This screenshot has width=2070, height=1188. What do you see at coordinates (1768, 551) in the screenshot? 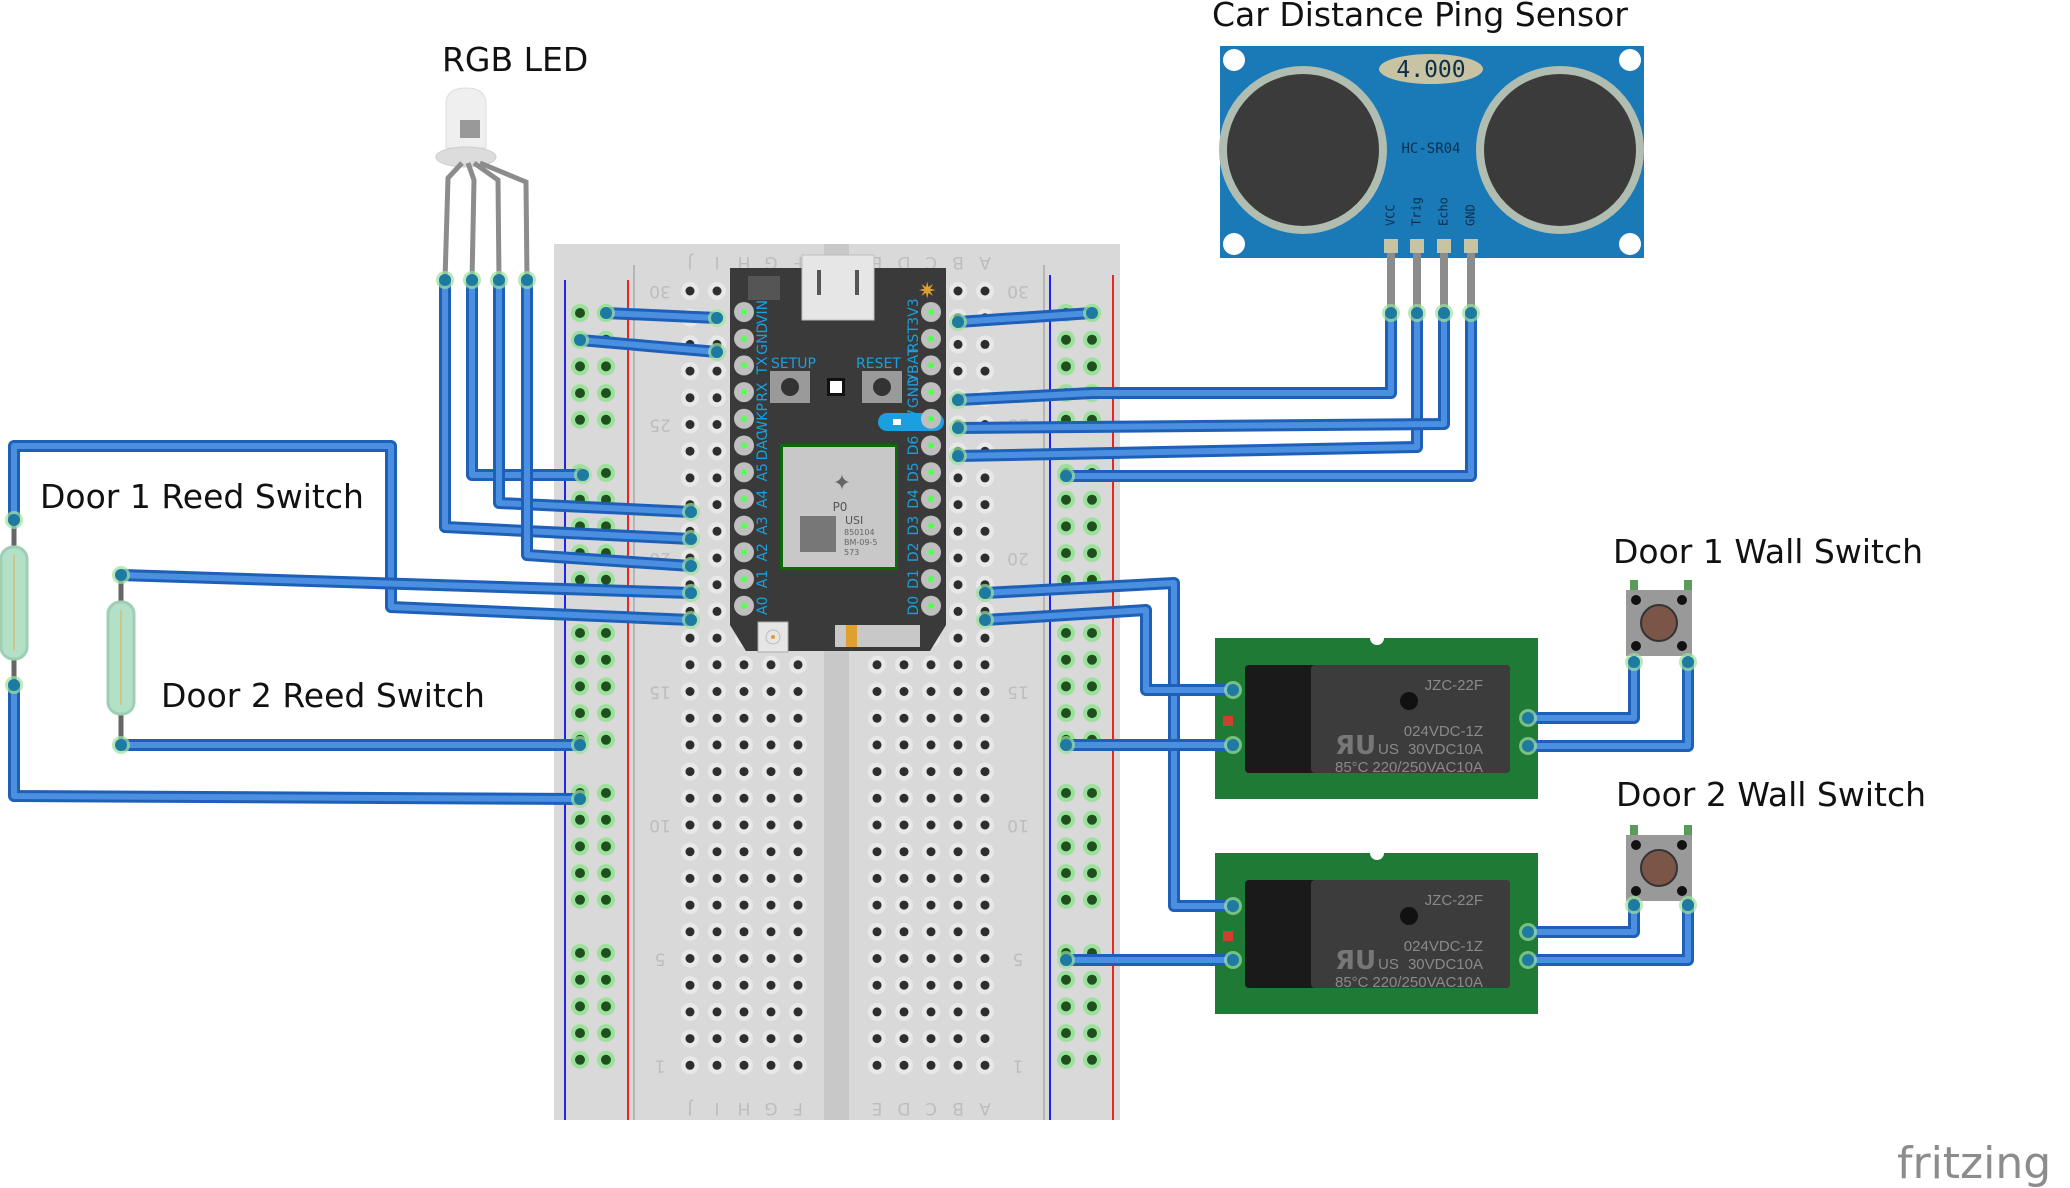
I see `wall1-label: Door 1 Wall Switch` at bounding box center [1768, 551].